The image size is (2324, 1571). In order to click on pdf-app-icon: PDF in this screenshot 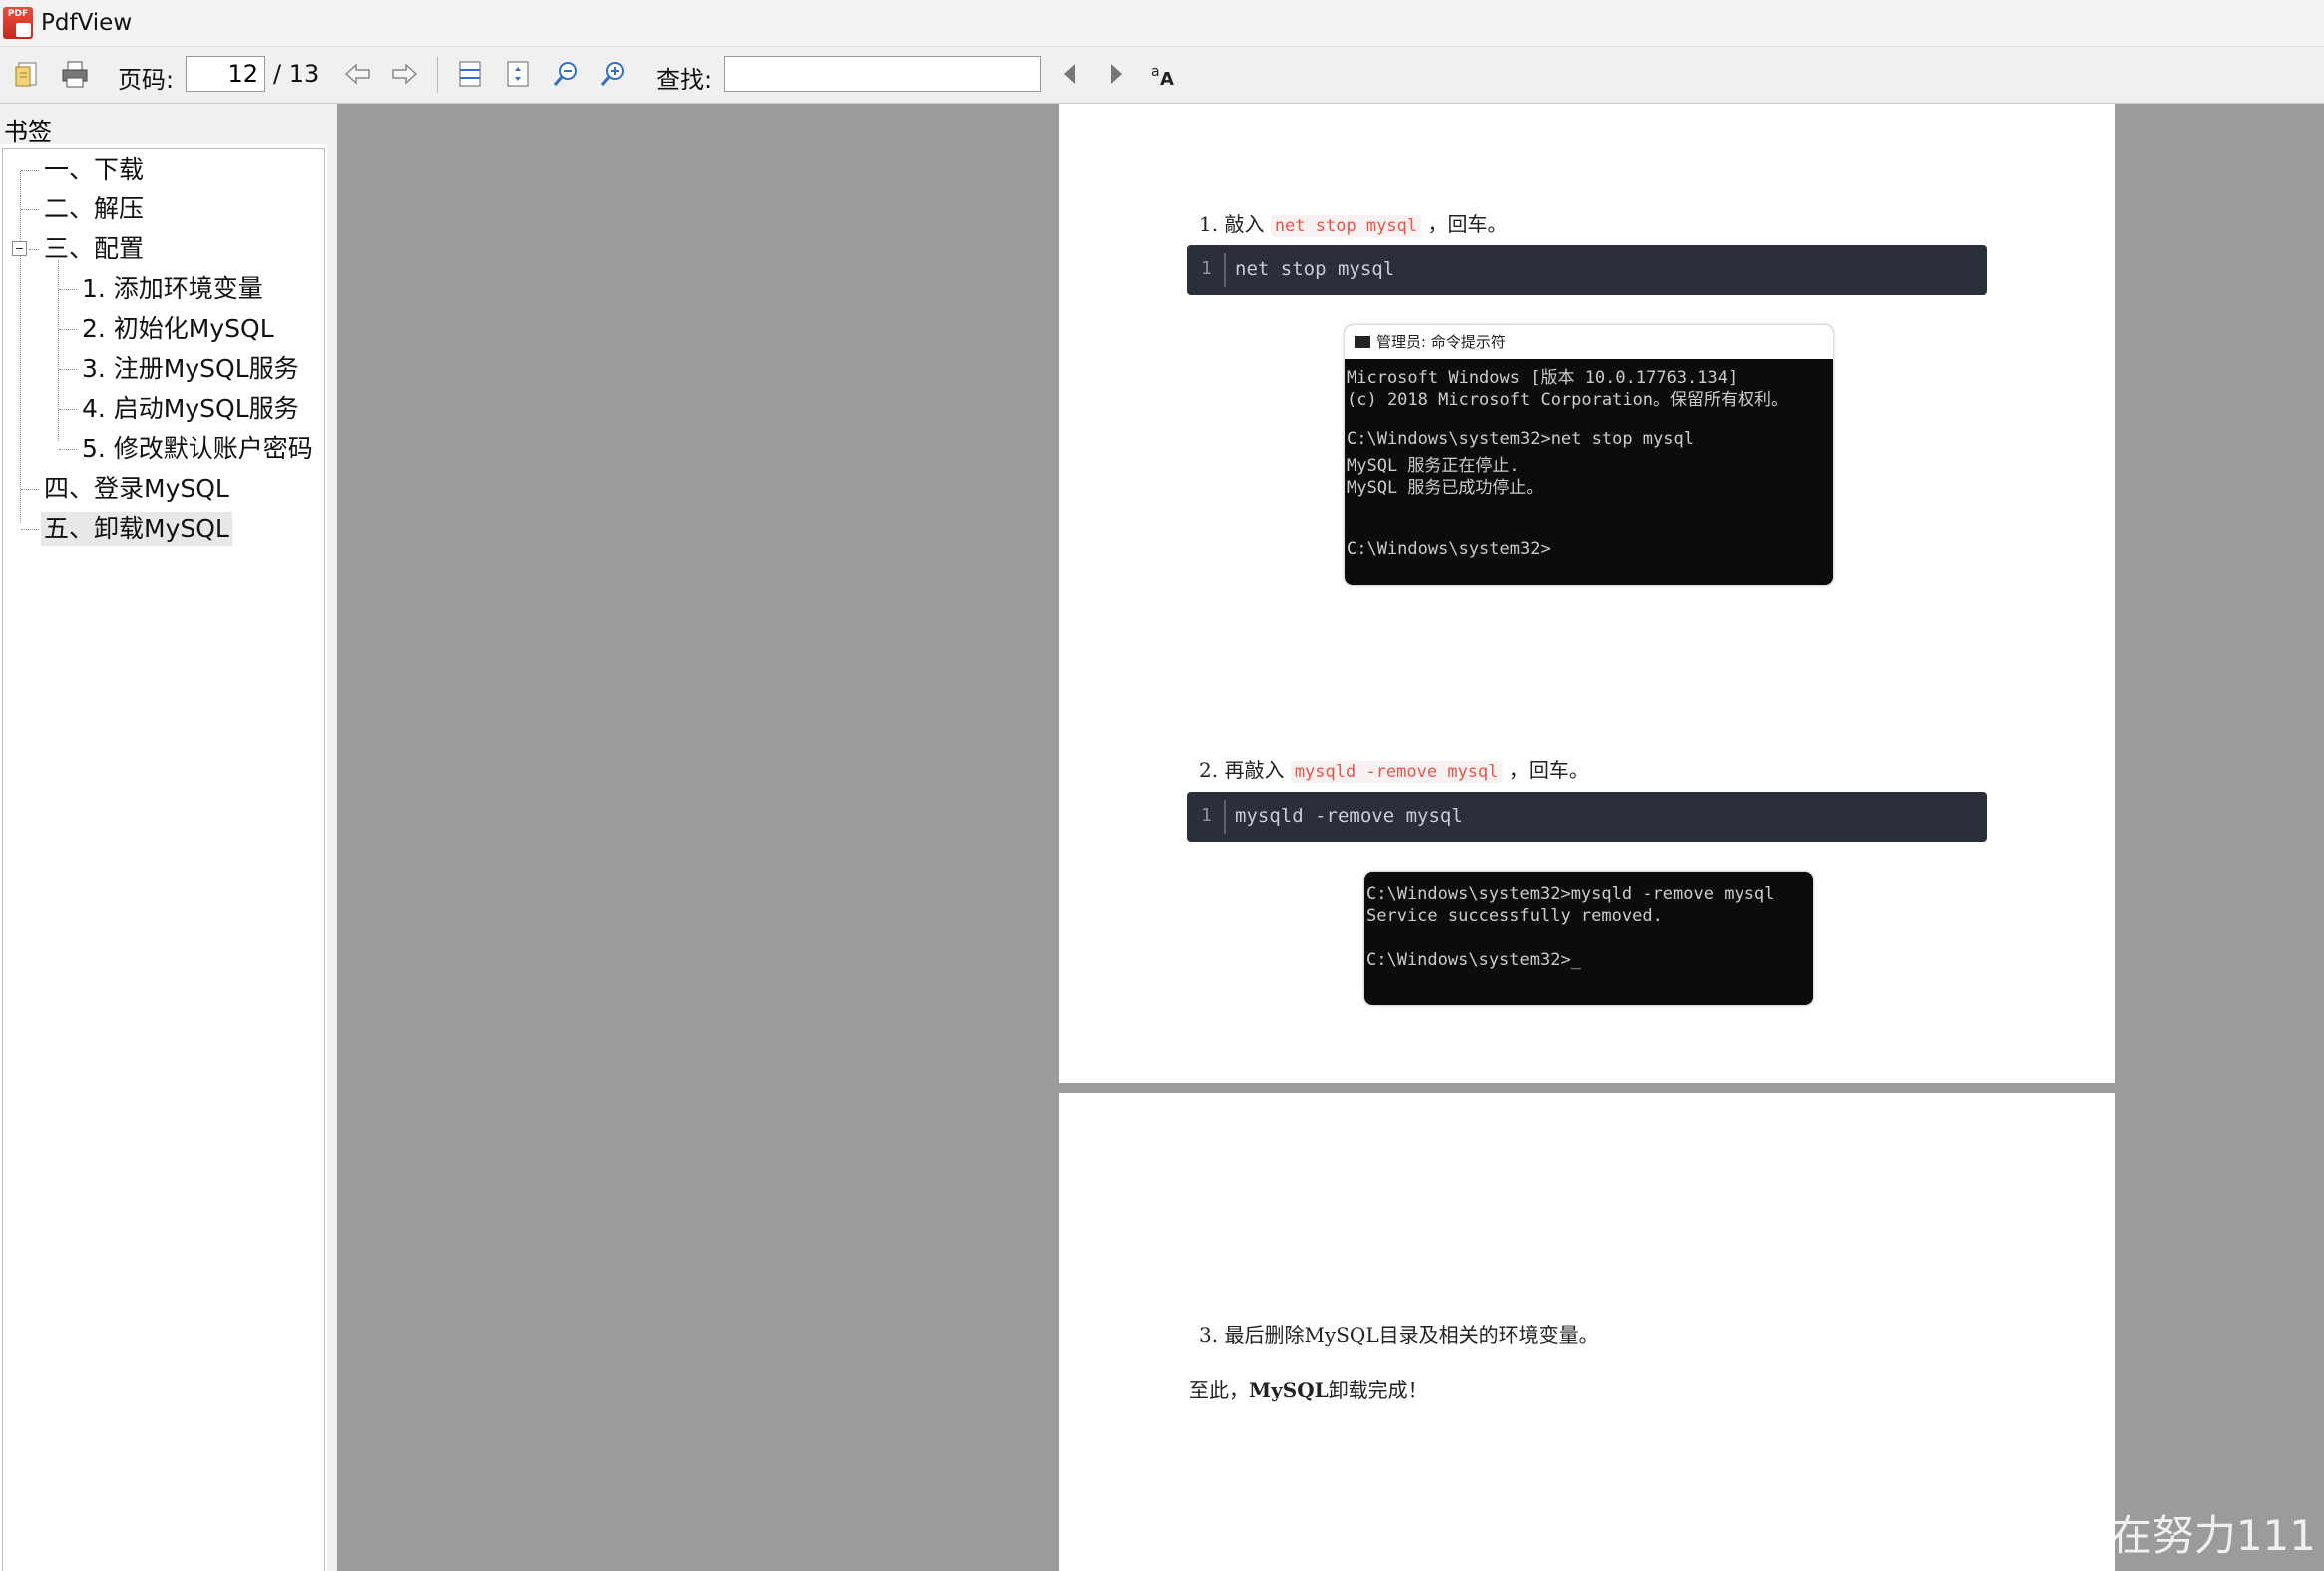, I will do `click(18, 23)`.